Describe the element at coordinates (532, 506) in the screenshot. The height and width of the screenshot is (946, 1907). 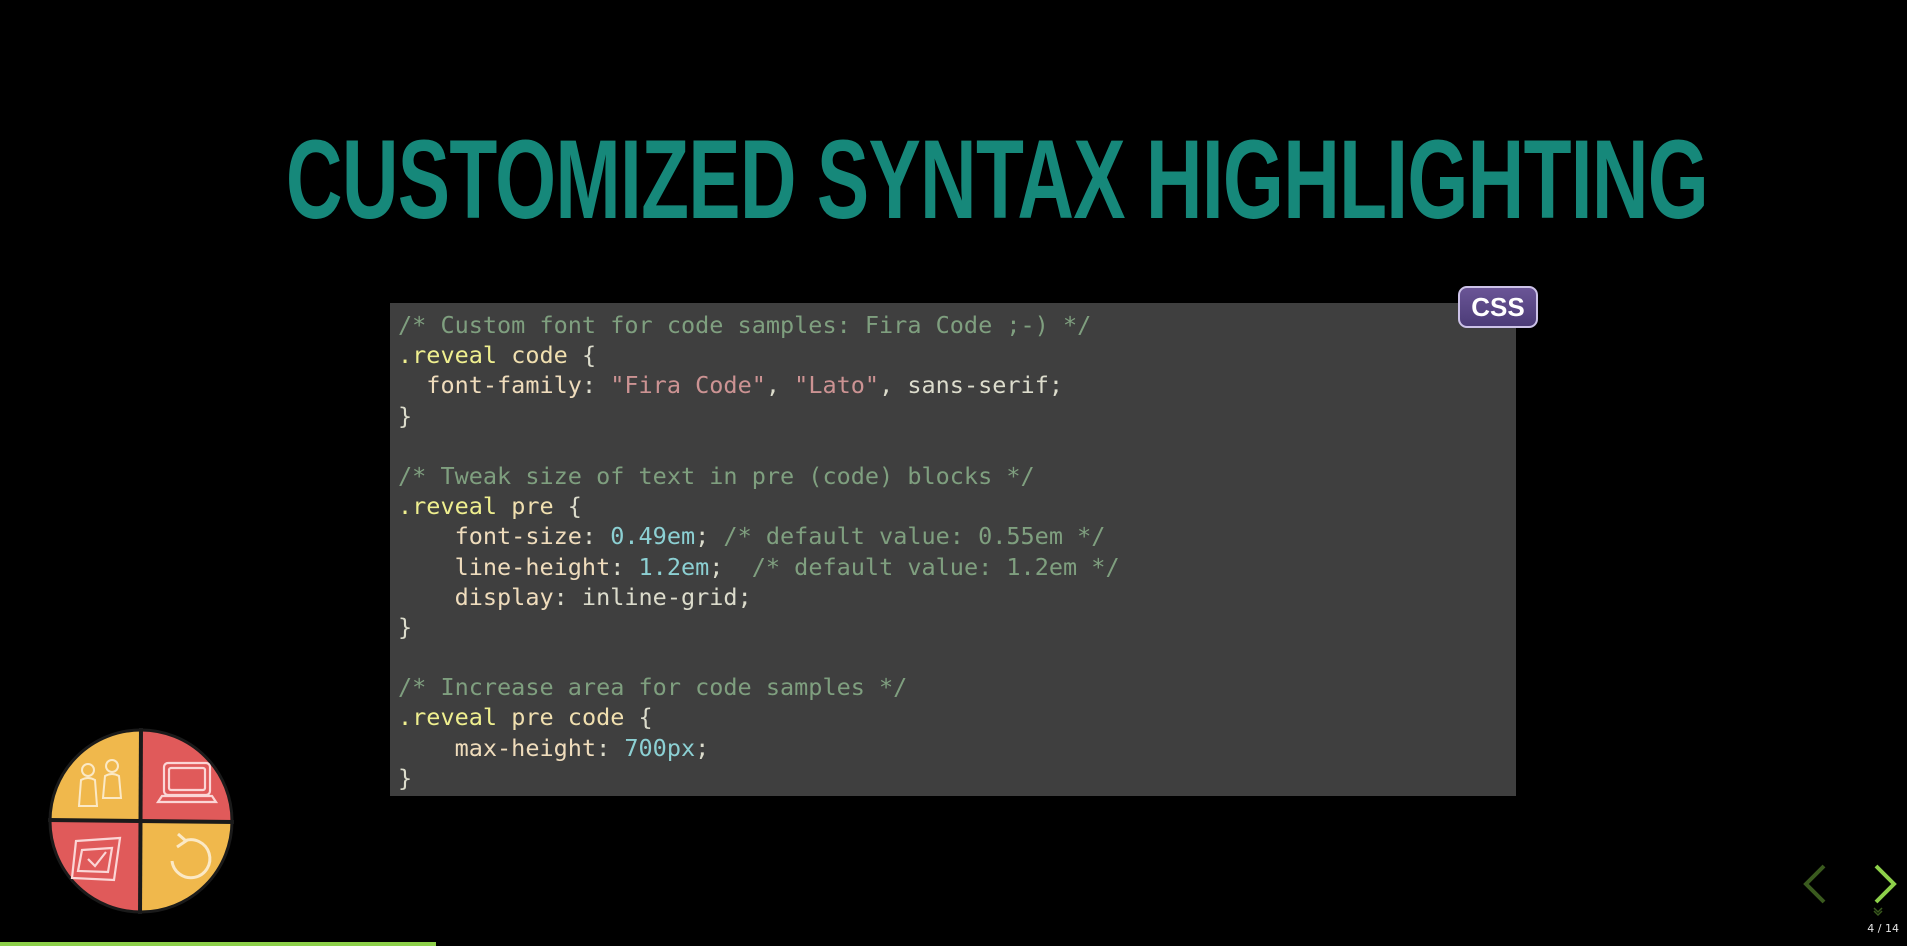
I see `code-token-ident: pre` at that location.